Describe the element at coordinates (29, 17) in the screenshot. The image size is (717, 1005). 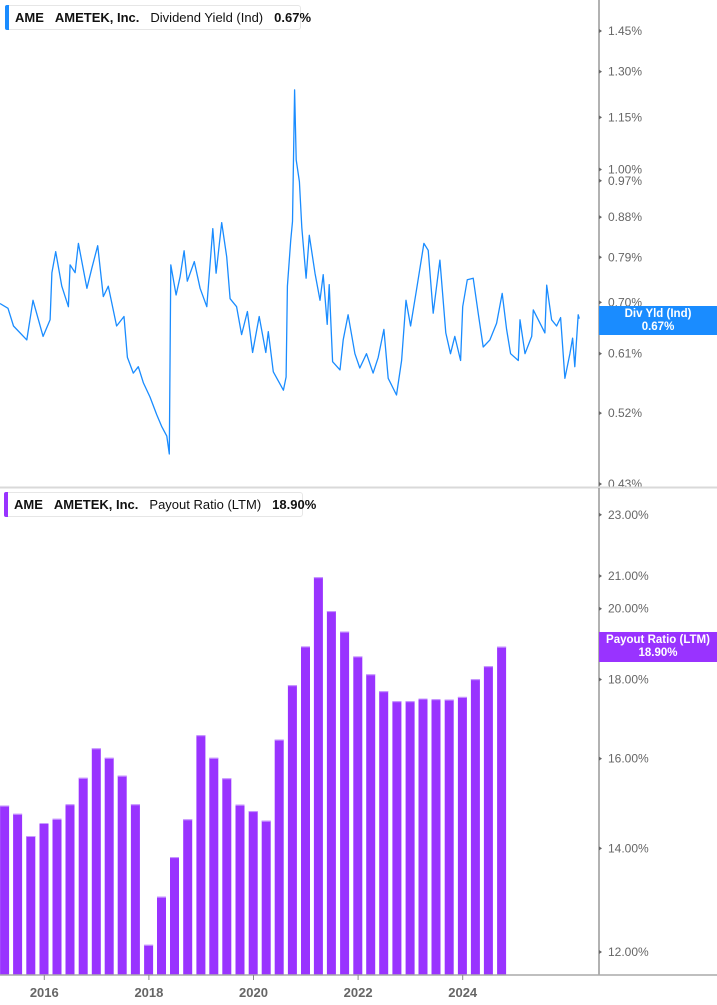
I see `legend-ticker: AME` at that location.